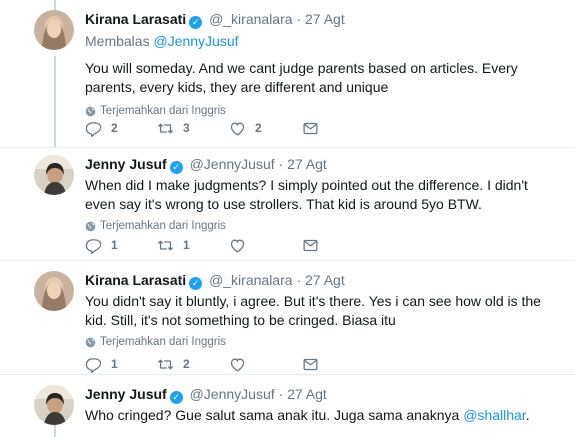  I want to click on like-button: 2, so click(245, 128).